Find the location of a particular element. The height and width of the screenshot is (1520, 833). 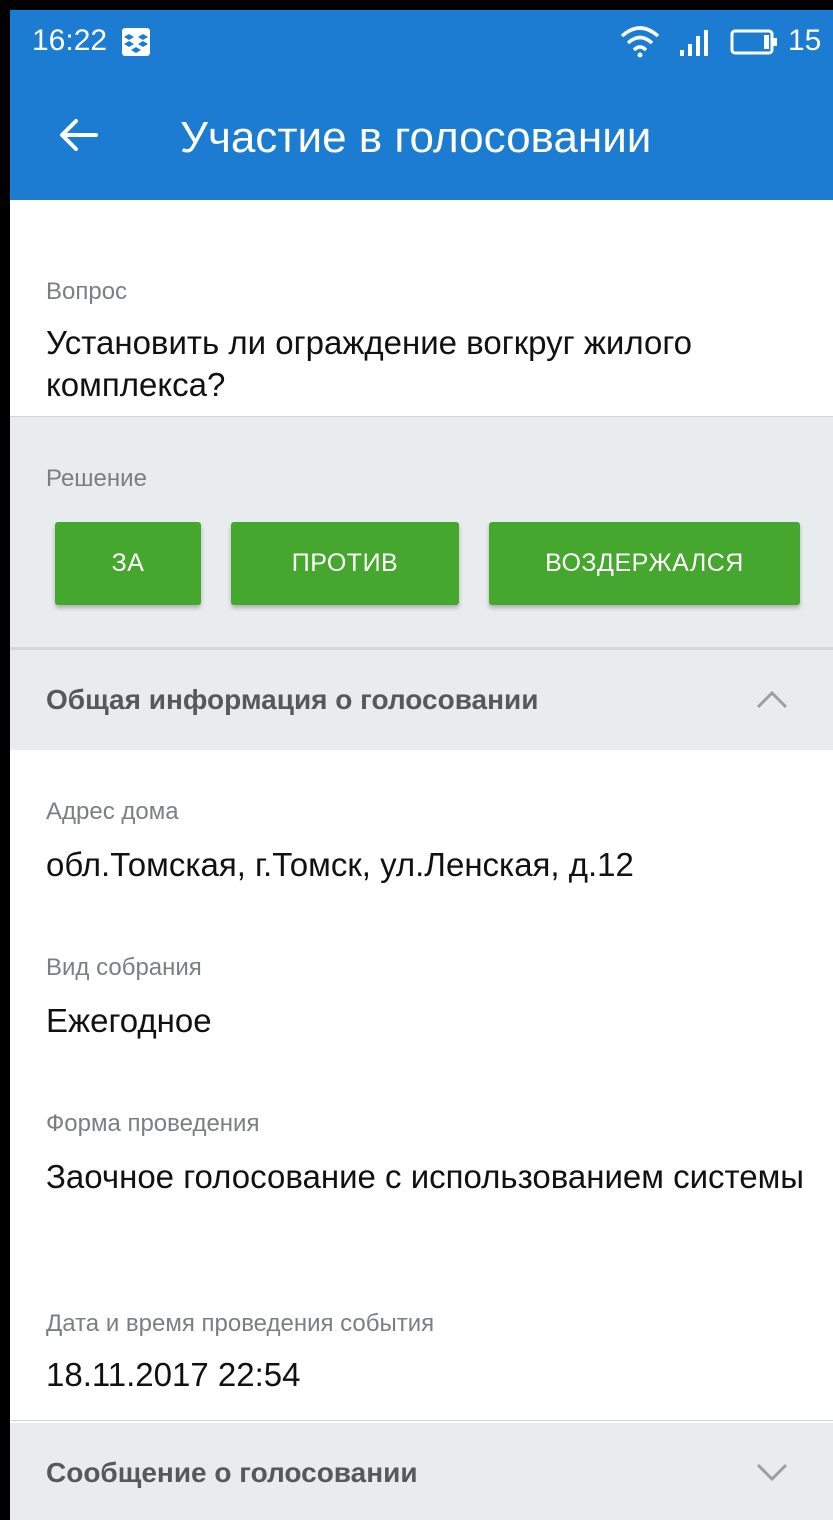

question-label: Вопрос is located at coordinates (87, 291).